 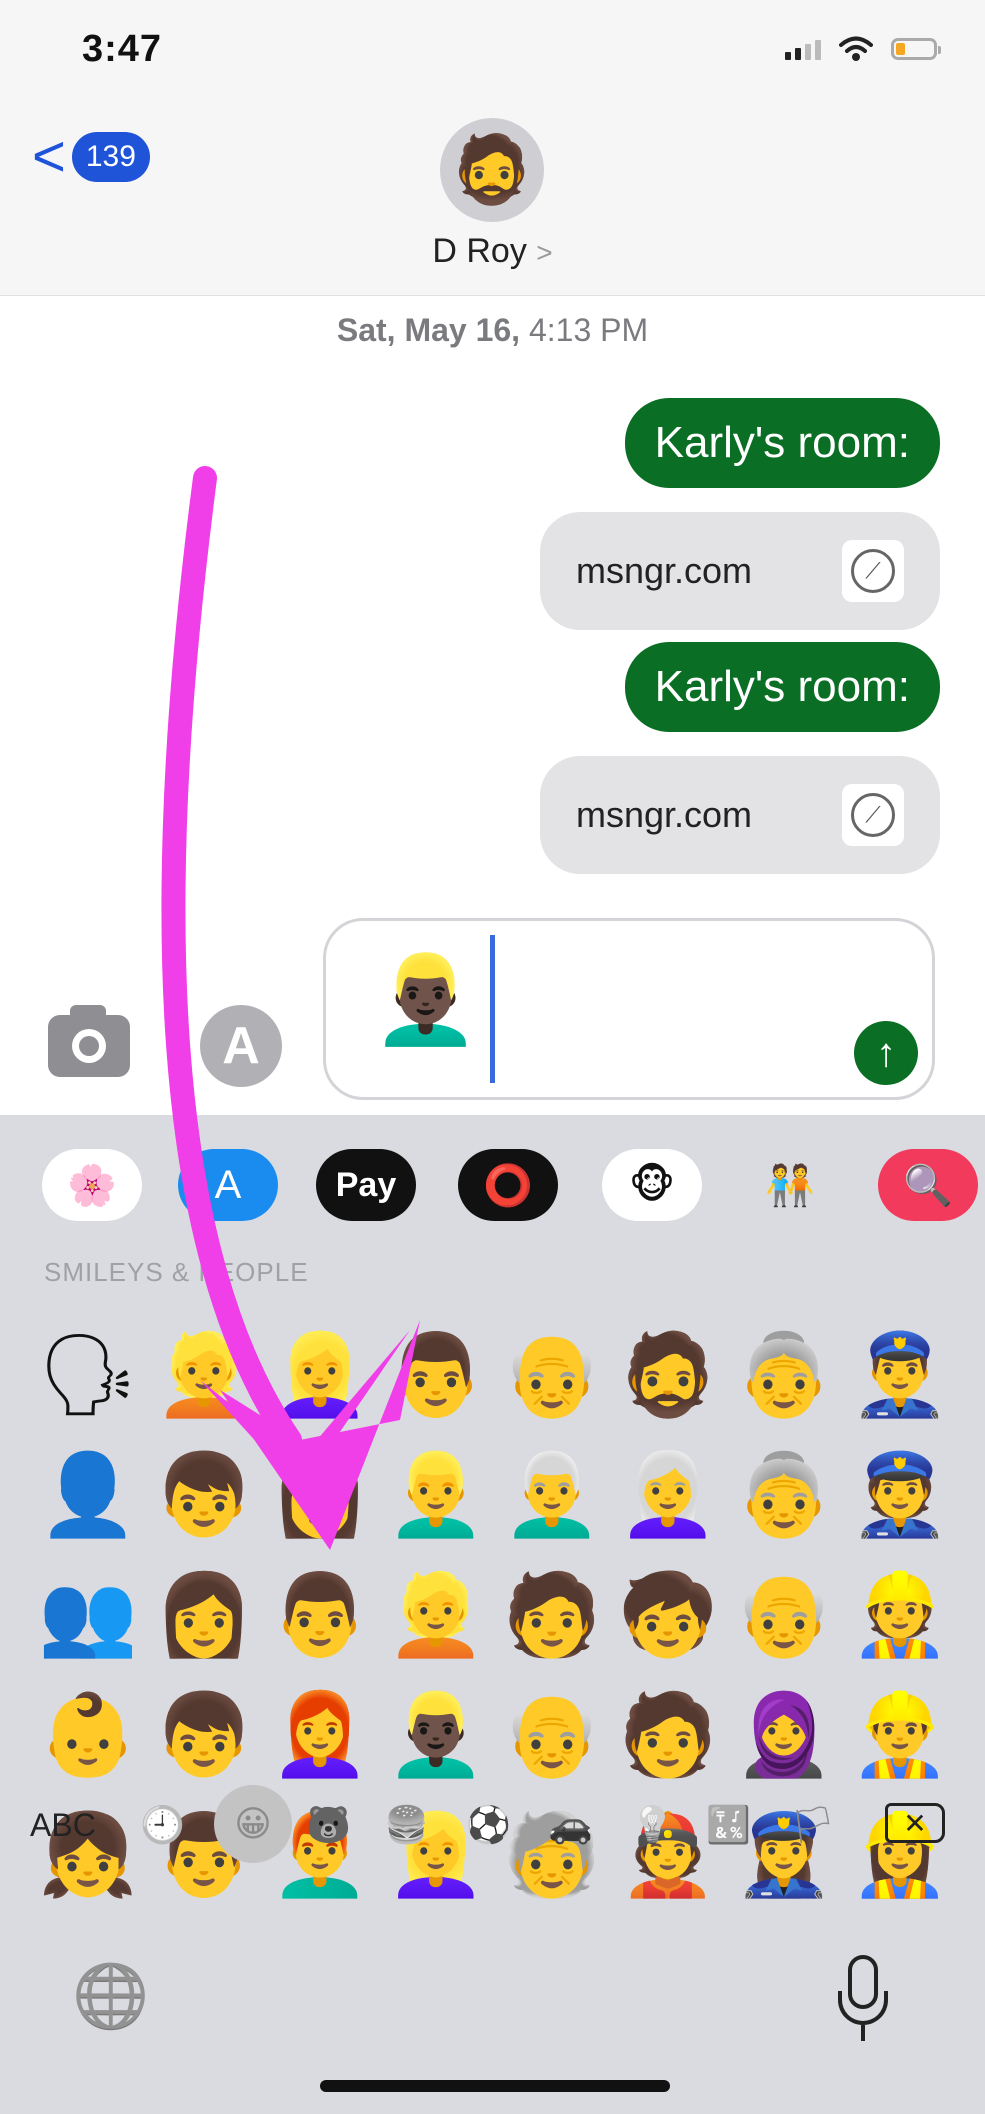 I want to click on emoji-key: 👨‍🦳, so click(x=552, y=1495).